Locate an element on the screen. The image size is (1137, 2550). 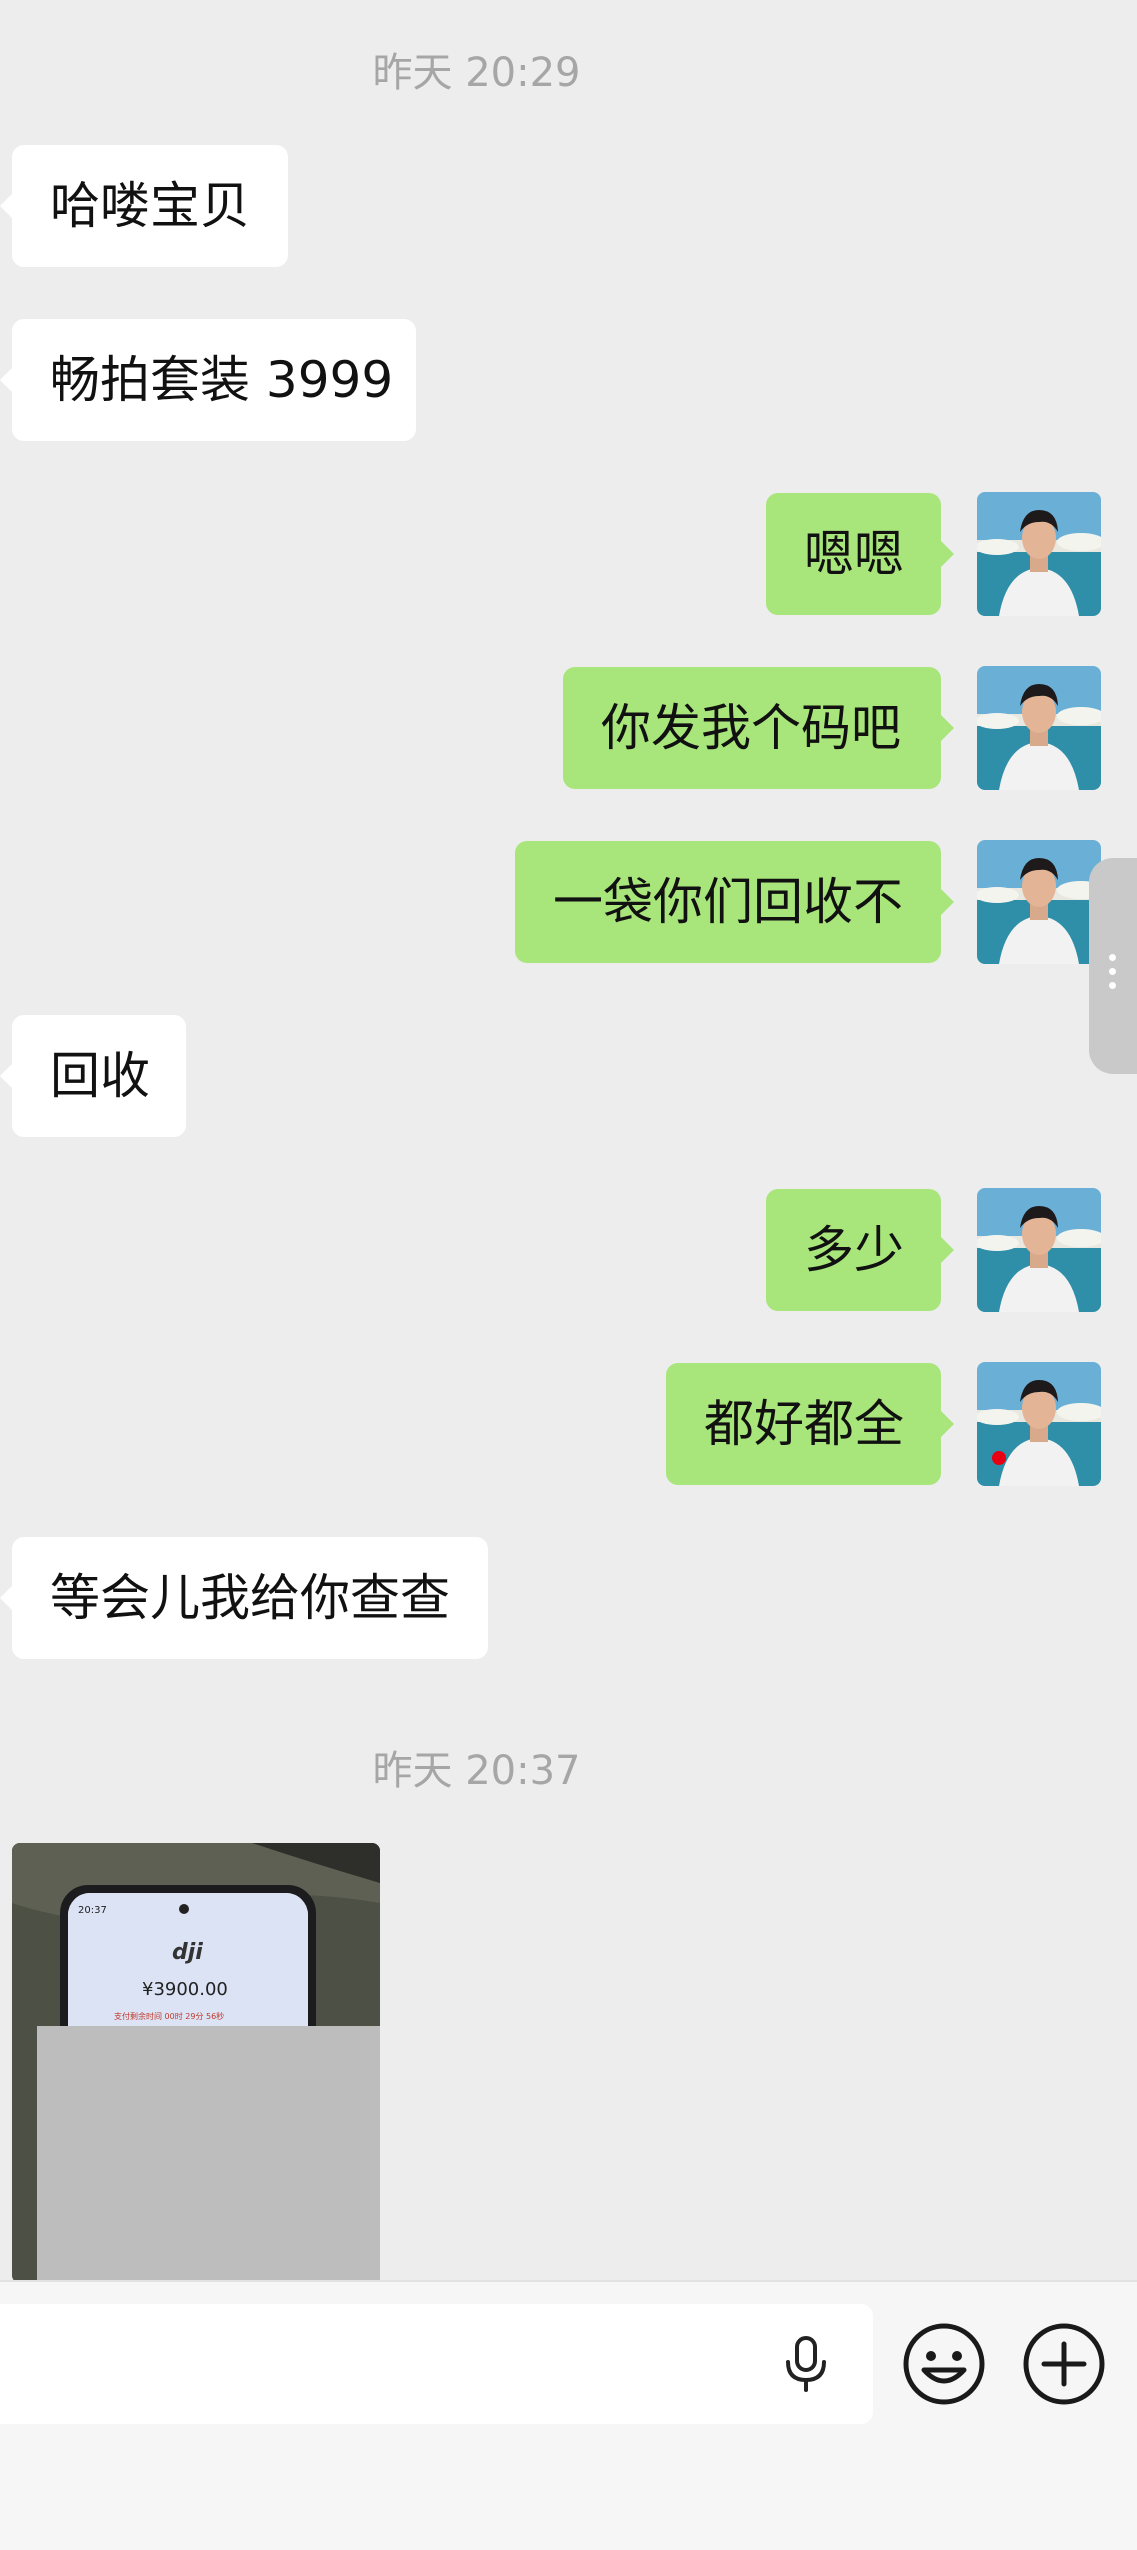
incoming-message: 畅拍套装 3999 is located at coordinates (208, 380).